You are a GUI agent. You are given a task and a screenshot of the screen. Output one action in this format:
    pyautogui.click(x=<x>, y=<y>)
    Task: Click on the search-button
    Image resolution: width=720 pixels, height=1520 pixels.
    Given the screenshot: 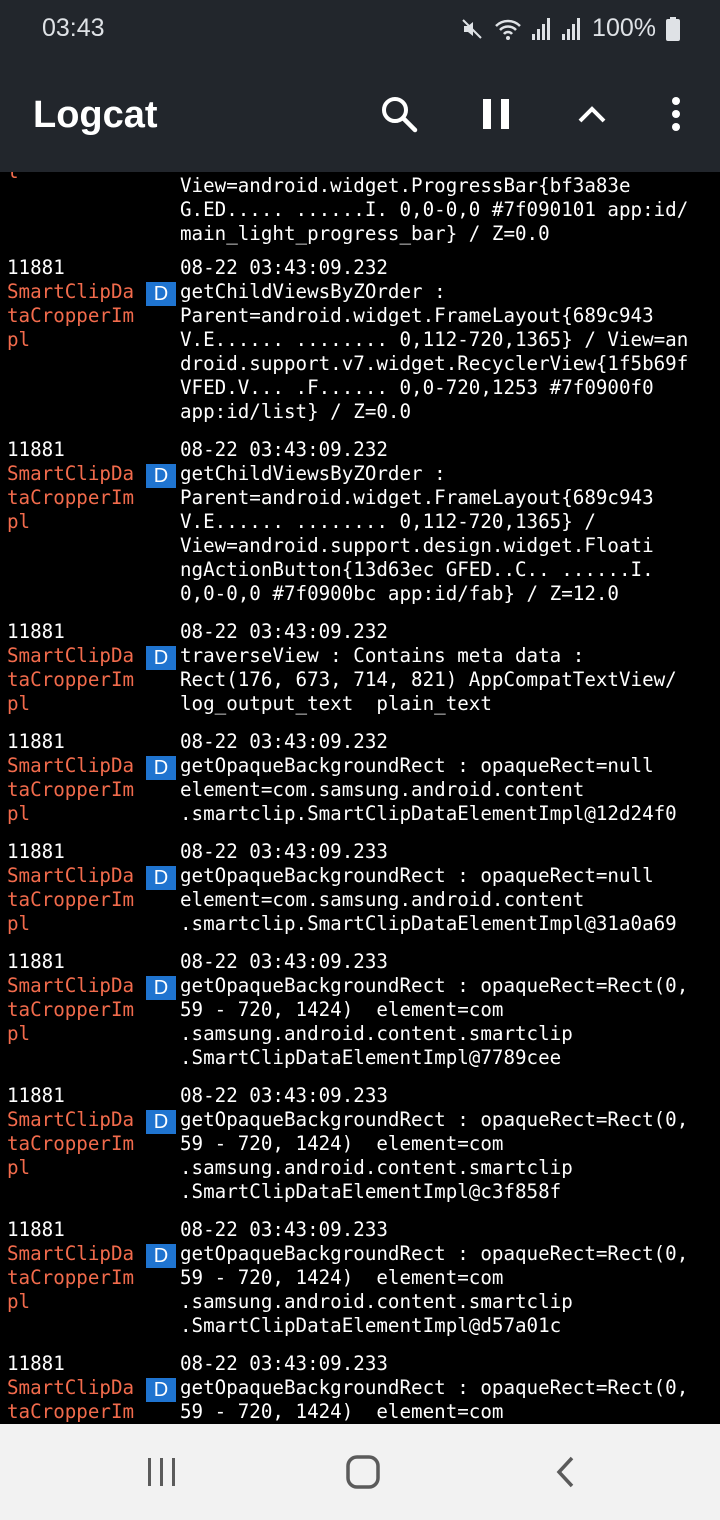 What is the action you would take?
    pyautogui.click(x=399, y=114)
    